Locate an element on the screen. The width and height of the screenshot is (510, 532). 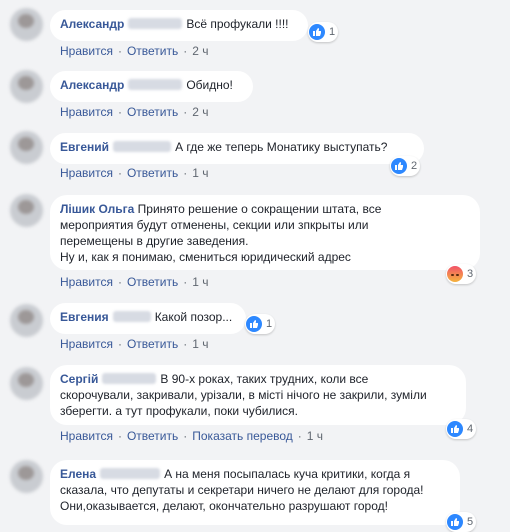
translate-link: Показать перевод is located at coordinates (242, 436).